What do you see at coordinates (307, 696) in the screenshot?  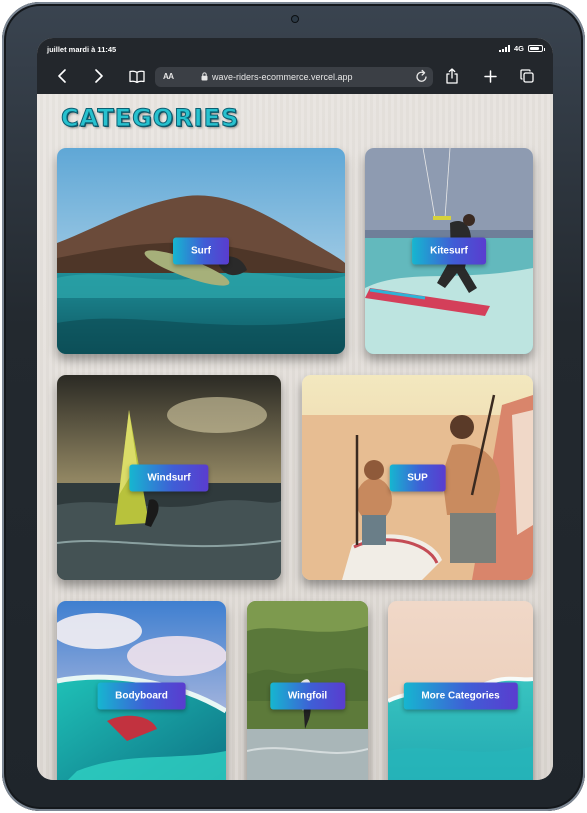 I see `category-label-wingfoil: Wingfoil` at bounding box center [307, 696].